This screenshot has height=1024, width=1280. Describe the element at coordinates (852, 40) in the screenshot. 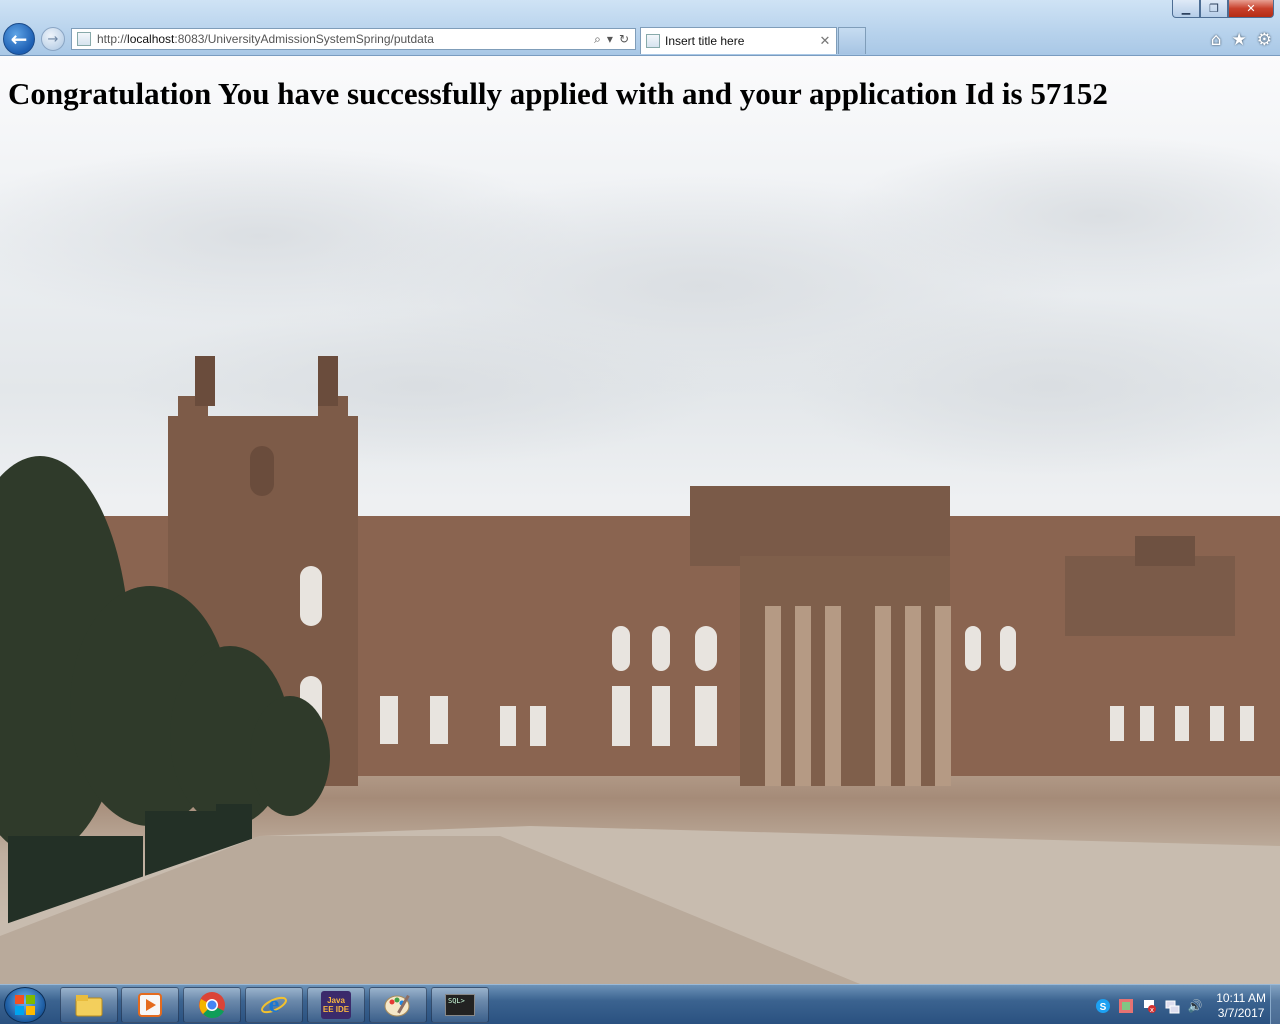

I see `new-tab-button` at that location.